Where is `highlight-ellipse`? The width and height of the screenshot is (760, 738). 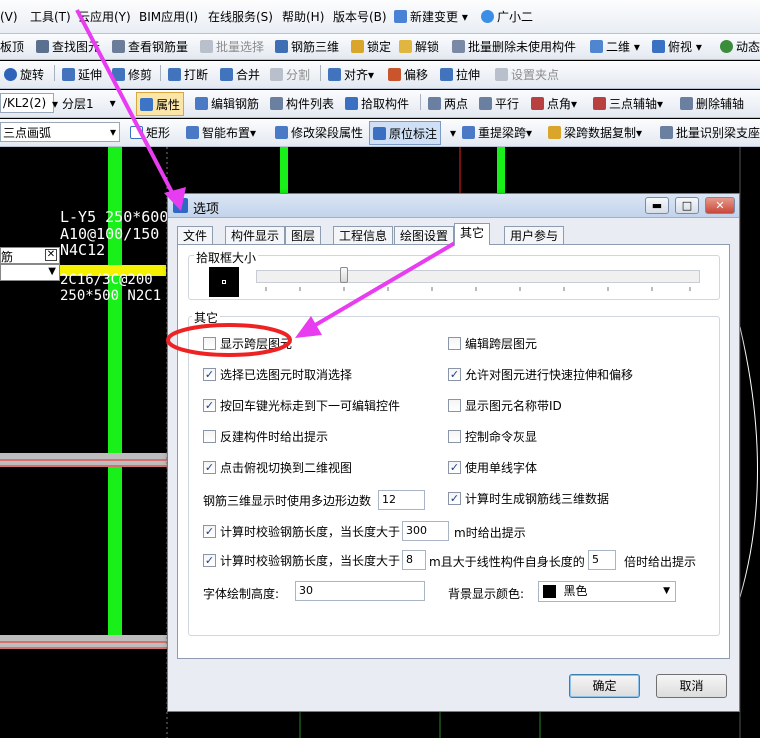 highlight-ellipse is located at coordinates (229, 340).